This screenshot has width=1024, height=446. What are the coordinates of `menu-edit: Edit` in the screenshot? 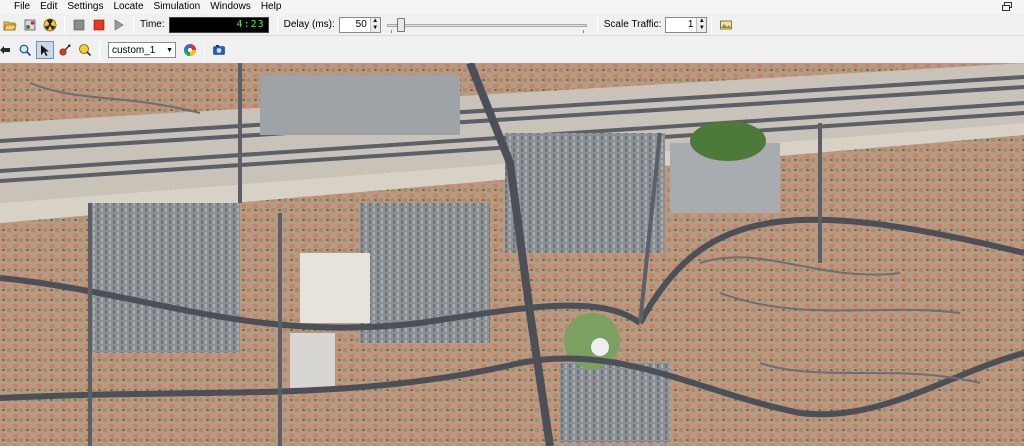 It's located at (48, 7).